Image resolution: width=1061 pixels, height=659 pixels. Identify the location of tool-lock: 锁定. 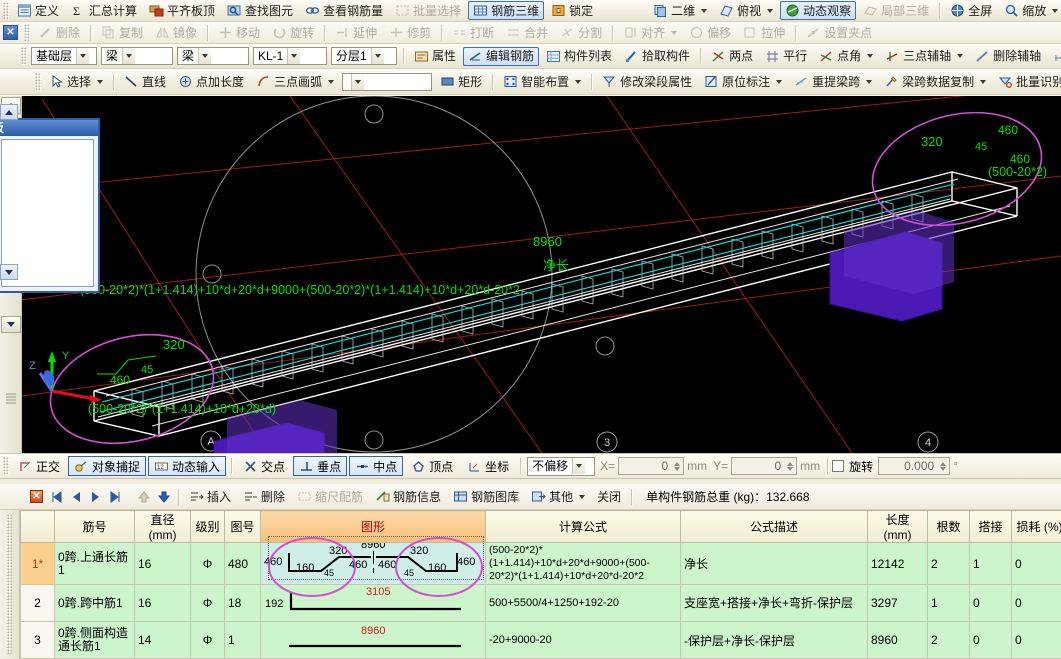
(572, 10).